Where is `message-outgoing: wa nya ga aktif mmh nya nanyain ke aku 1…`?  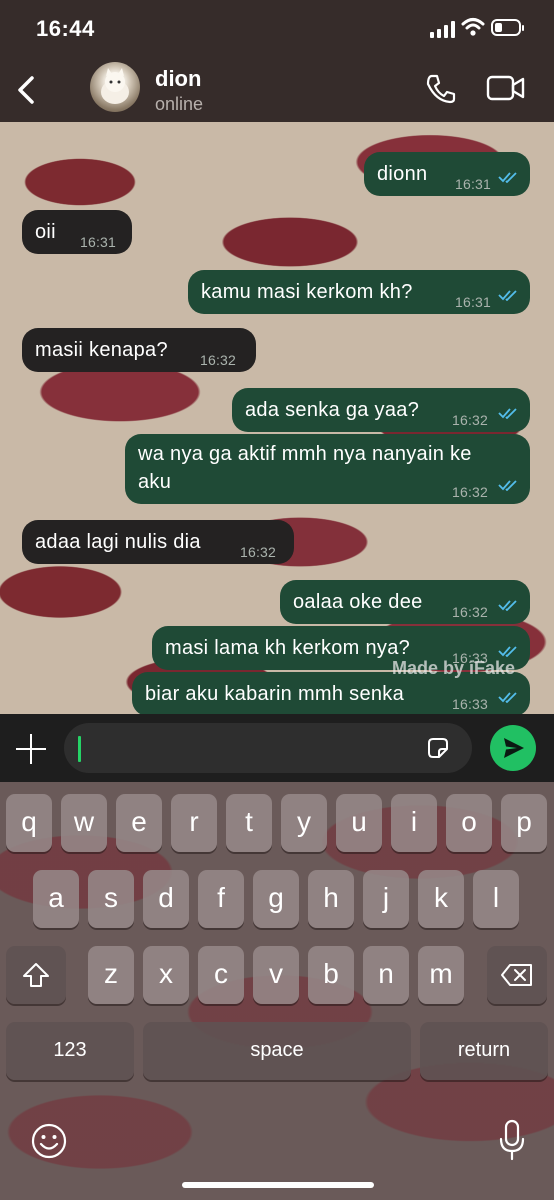 message-outgoing: wa nya ga aktif mmh nya nanyain ke aku 1… is located at coordinates (327, 469).